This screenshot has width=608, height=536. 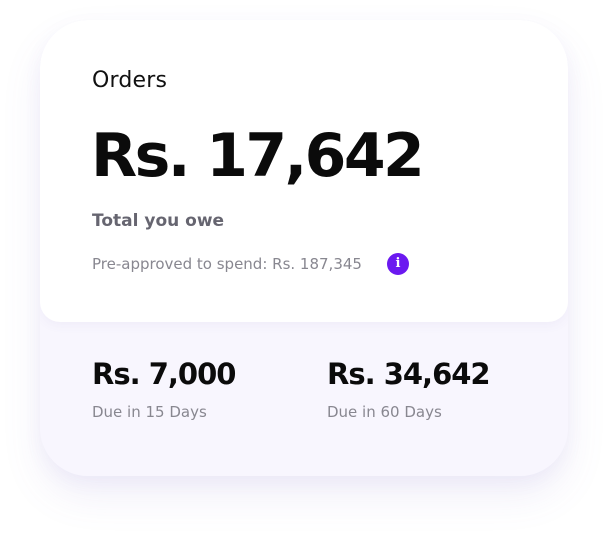 What do you see at coordinates (258, 156) in the screenshot?
I see `total-owed-amount: Rs. 17,642` at bounding box center [258, 156].